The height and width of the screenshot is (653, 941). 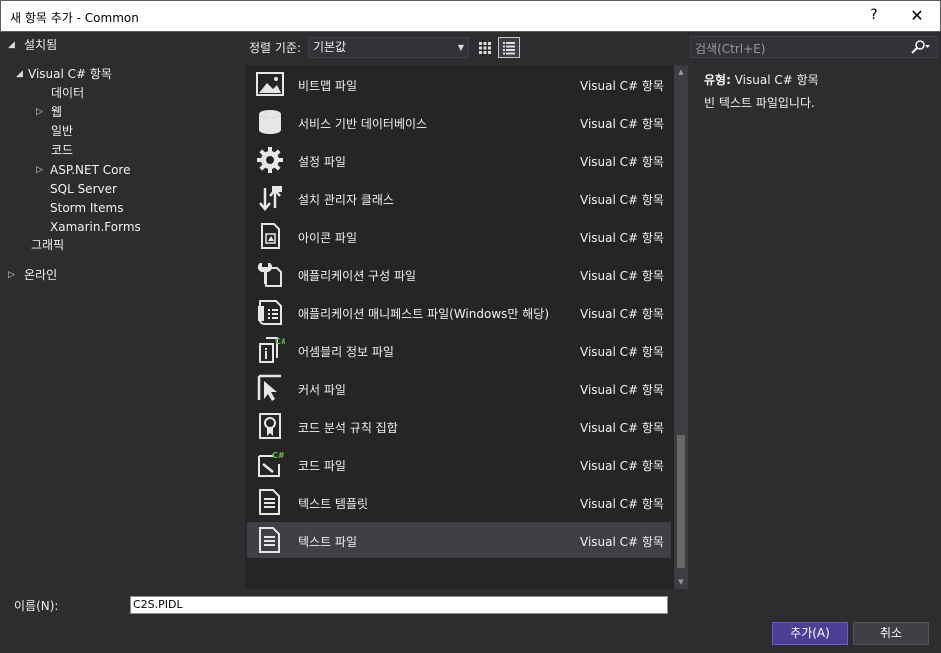 What do you see at coordinates (322, 390) in the screenshot?
I see `item-name: 커서 파일` at bounding box center [322, 390].